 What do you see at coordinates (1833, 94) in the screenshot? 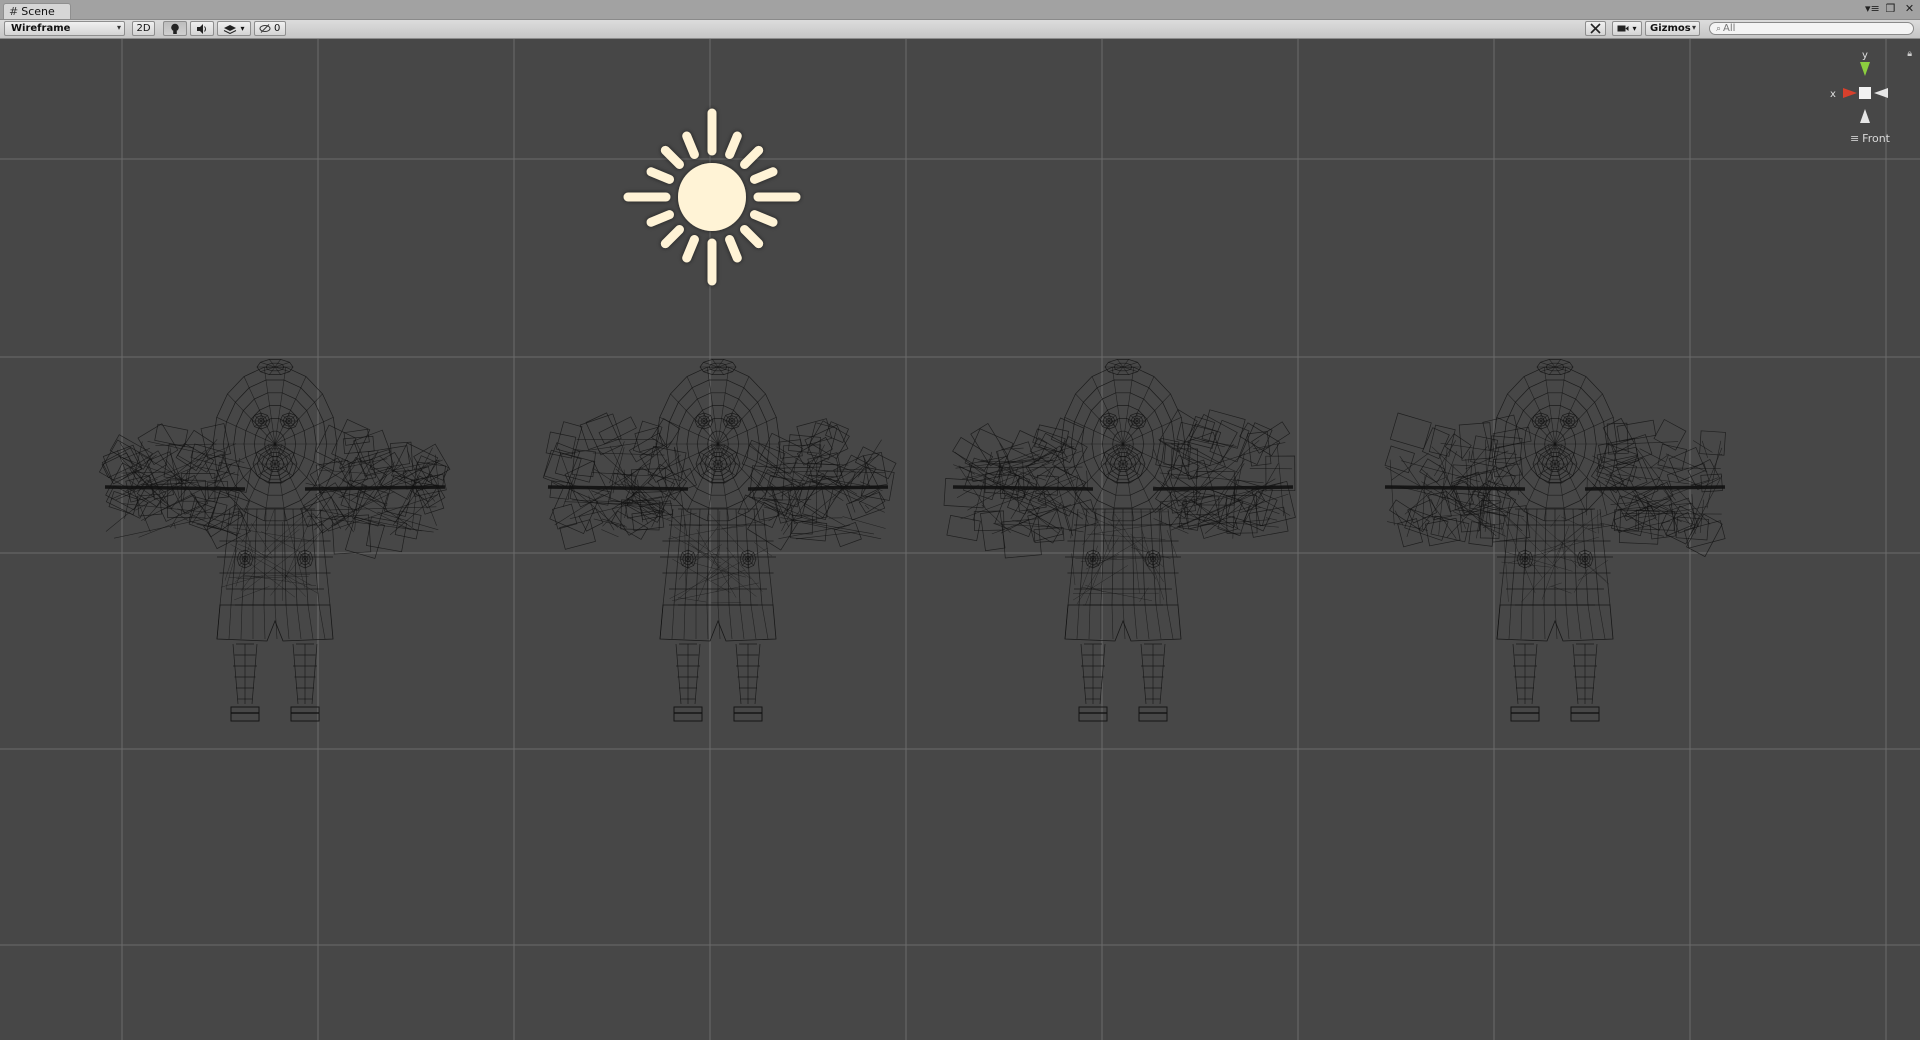
I see `axis-x-label: x` at bounding box center [1833, 94].